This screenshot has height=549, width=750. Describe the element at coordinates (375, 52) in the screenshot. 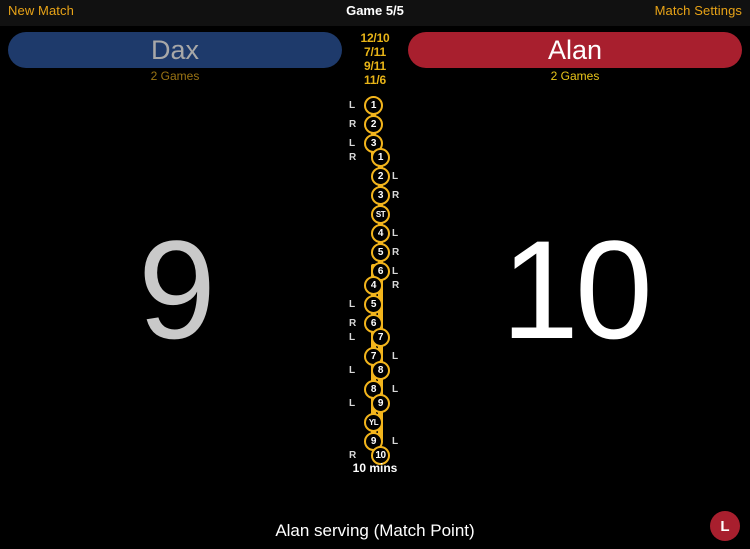

I see `game-score-row: 7/11` at that location.